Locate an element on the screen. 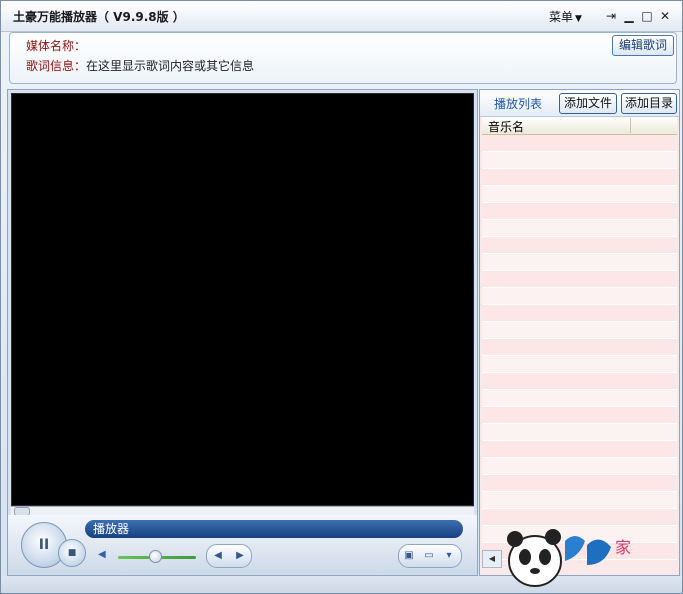 This screenshot has height=594, width=683. window-title: 土豪万能播放器（ V9.9.8版 ） is located at coordinates (99, 17).